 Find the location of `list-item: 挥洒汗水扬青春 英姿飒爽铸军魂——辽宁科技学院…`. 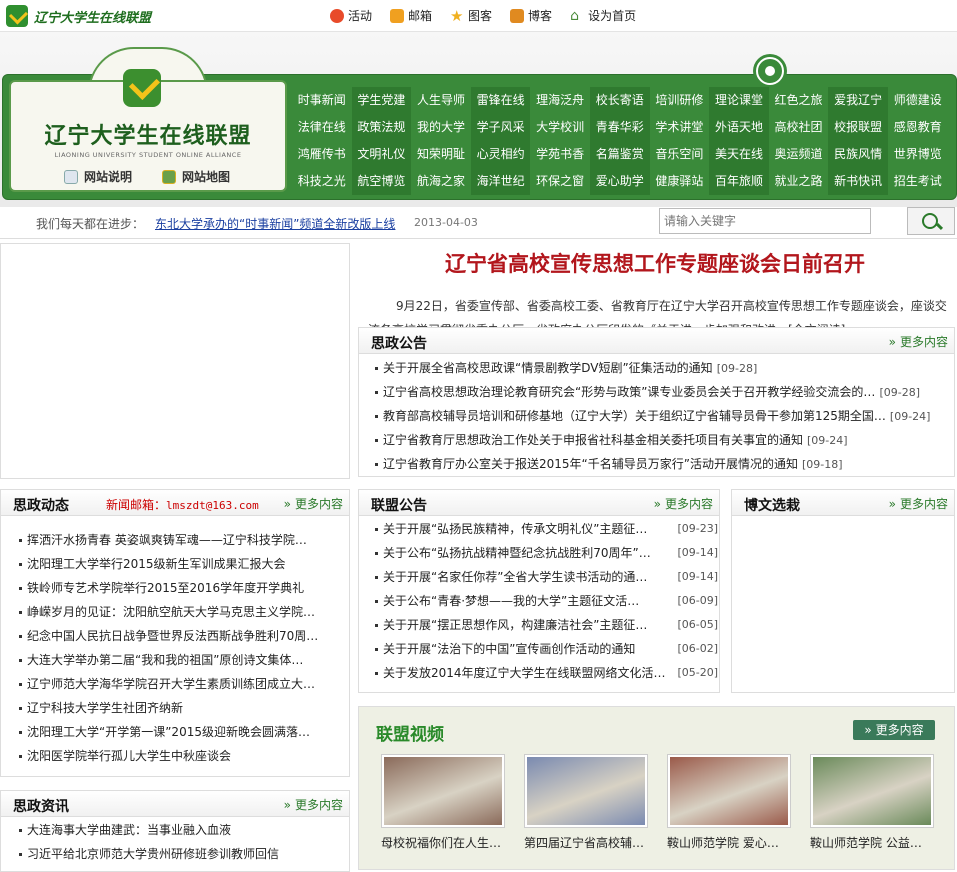

list-item: 挥洒汗水扬青春 英姿飒爽铸军魂——辽宁科技学院… is located at coordinates (173, 540).